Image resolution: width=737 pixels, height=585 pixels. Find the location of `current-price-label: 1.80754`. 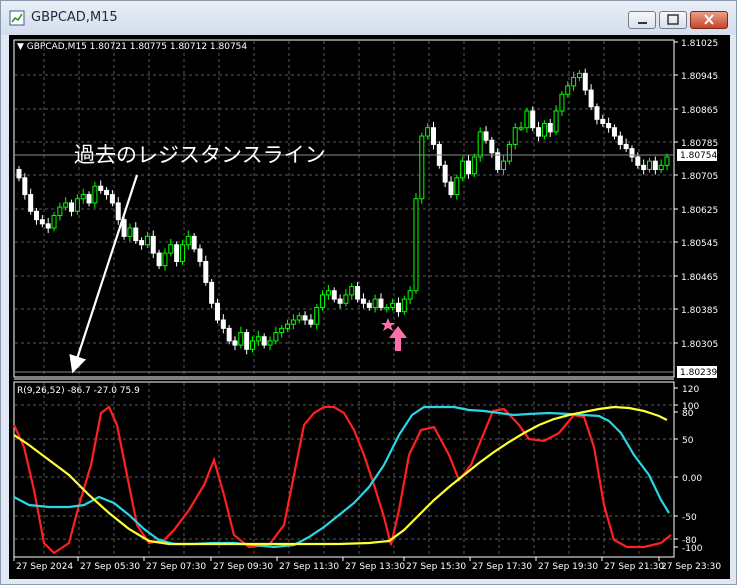

current-price-label: 1.80754 is located at coordinates (698, 156).